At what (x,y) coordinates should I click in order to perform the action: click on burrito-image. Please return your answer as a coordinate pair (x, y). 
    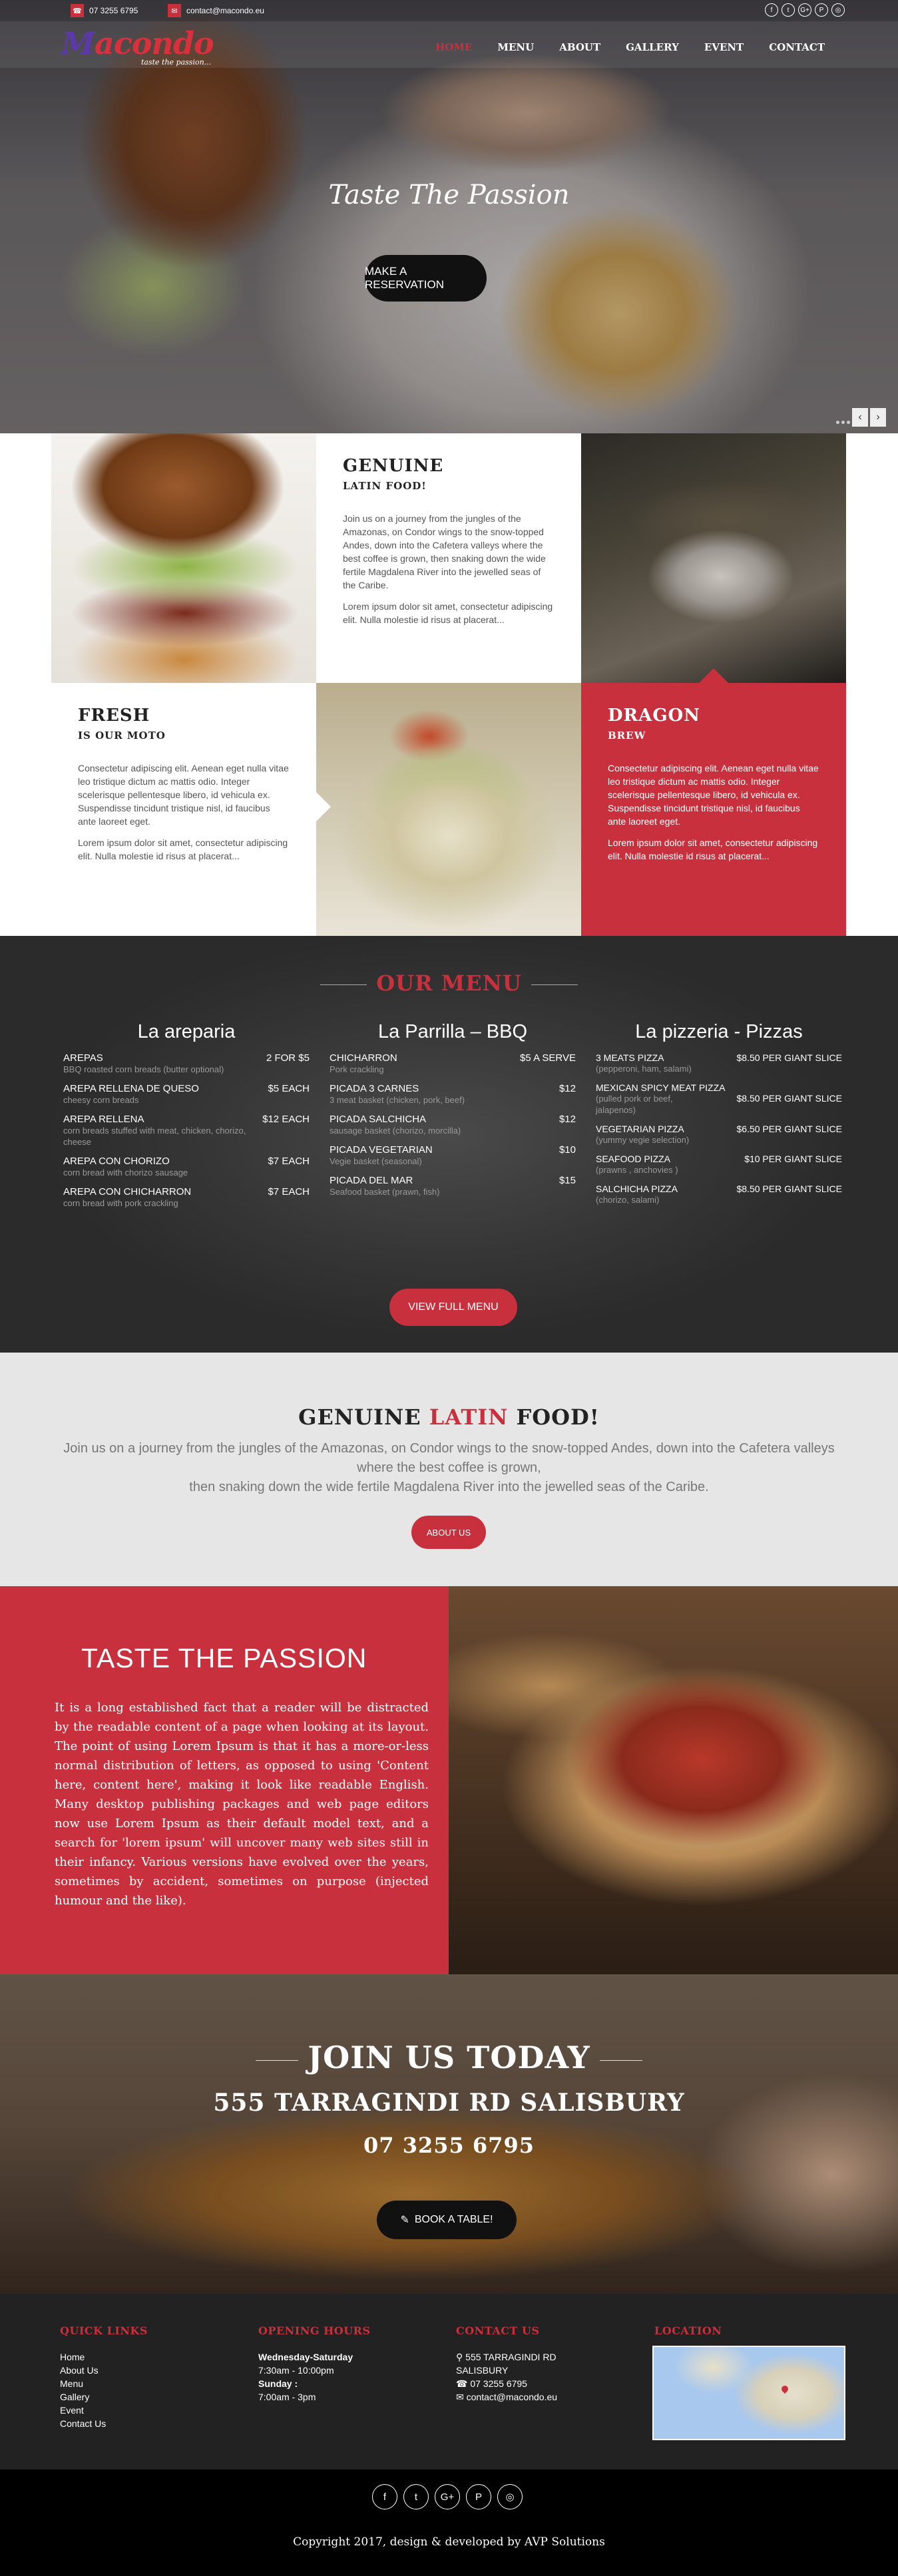
    Looking at the image, I should click on (673, 1780).